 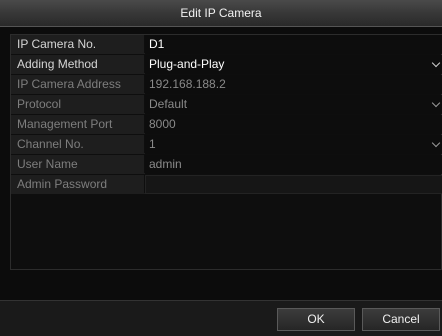 I want to click on ip-camera-address-field: 192.168.188.2, so click(x=293, y=84).